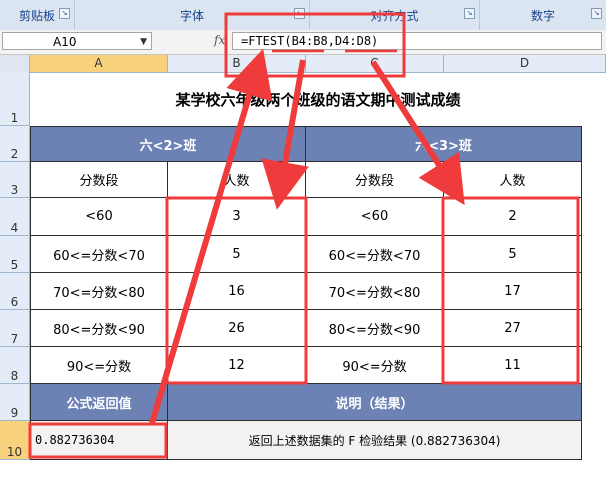  I want to click on chevron-down-icon: ▼, so click(143, 42).